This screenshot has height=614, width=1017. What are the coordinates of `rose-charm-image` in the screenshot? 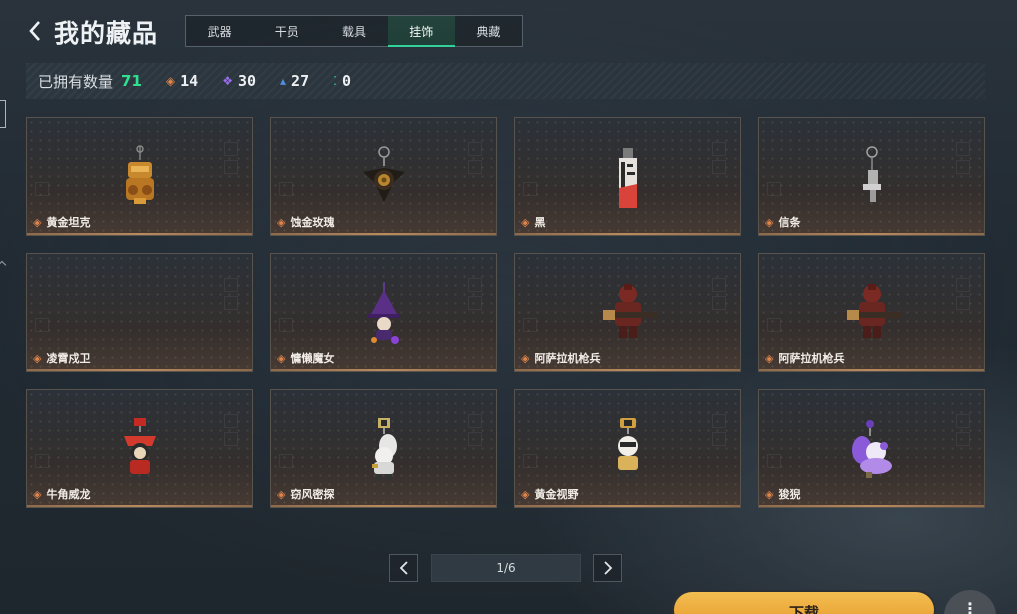 It's located at (383, 174).